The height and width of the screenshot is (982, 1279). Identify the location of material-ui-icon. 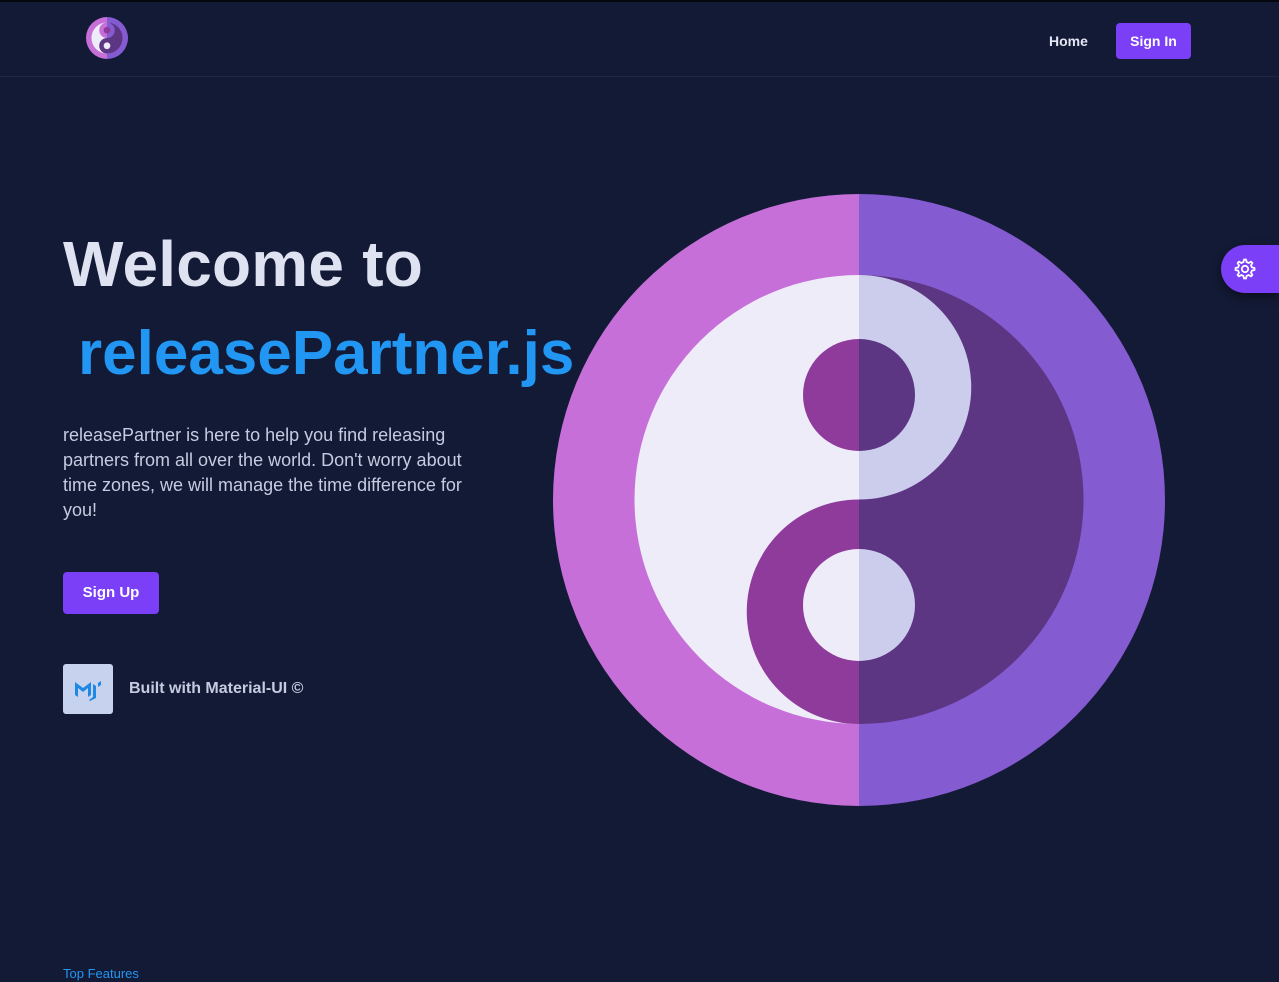
(88, 691).